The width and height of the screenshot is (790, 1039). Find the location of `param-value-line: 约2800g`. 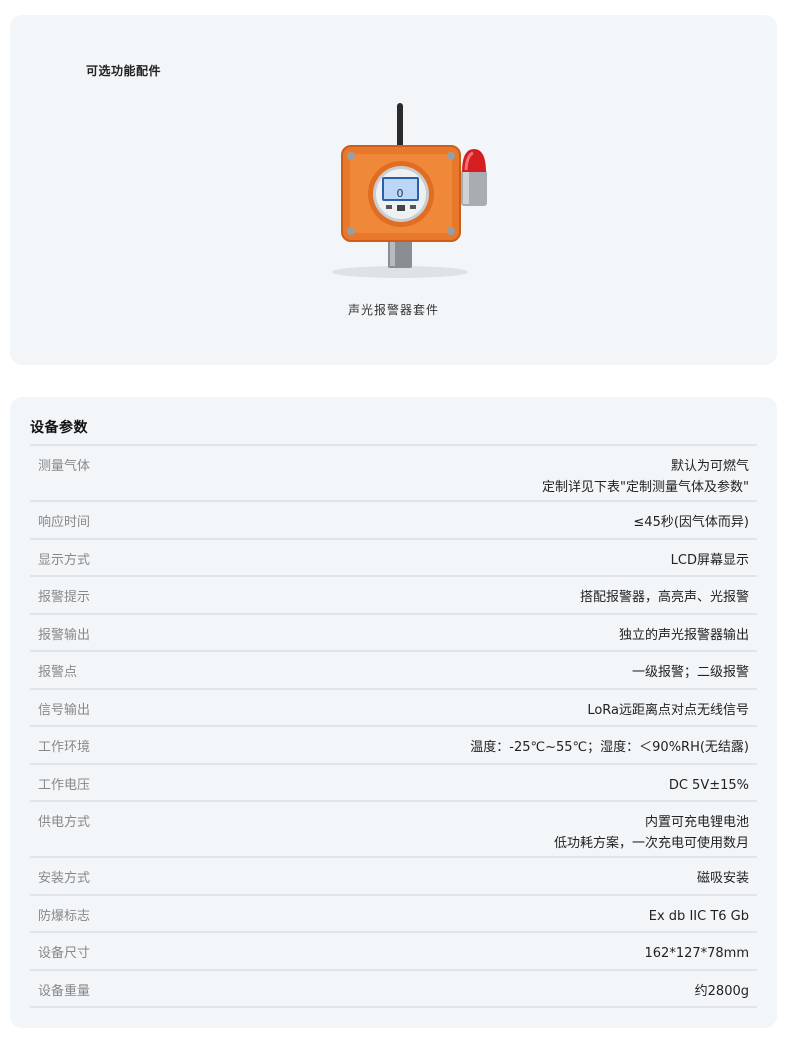

param-value-line: 约2800g is located at coordinates (721, 991).